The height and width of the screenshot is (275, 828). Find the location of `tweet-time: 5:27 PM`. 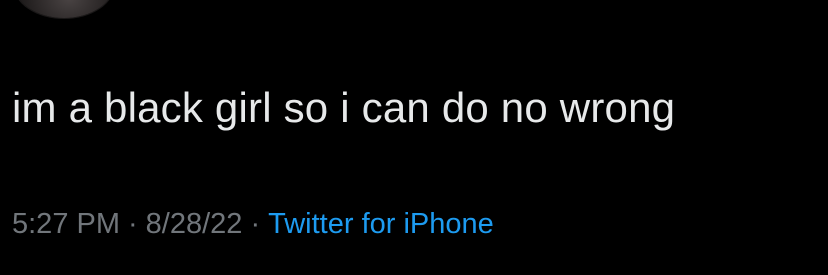

tweet-time: 5:27 PM is located at coordinates (66, 224).